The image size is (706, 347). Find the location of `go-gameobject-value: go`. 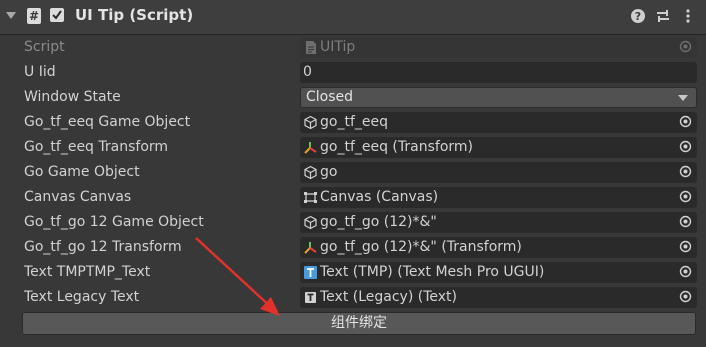

go-gameobject-value: go is located at coordinates (329, 172).